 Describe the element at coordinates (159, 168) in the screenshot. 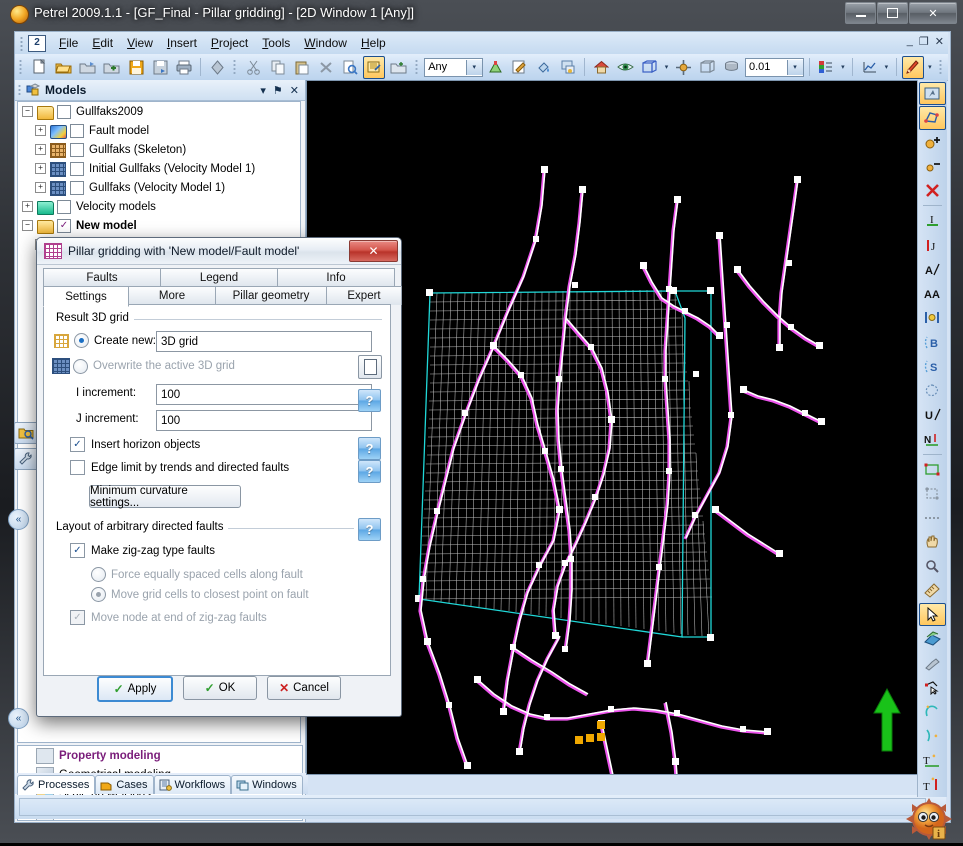

I see `tree-item-initial-gullfaks-velocity: + Initial Gullfaks (Velocity Model 1)` at that location.